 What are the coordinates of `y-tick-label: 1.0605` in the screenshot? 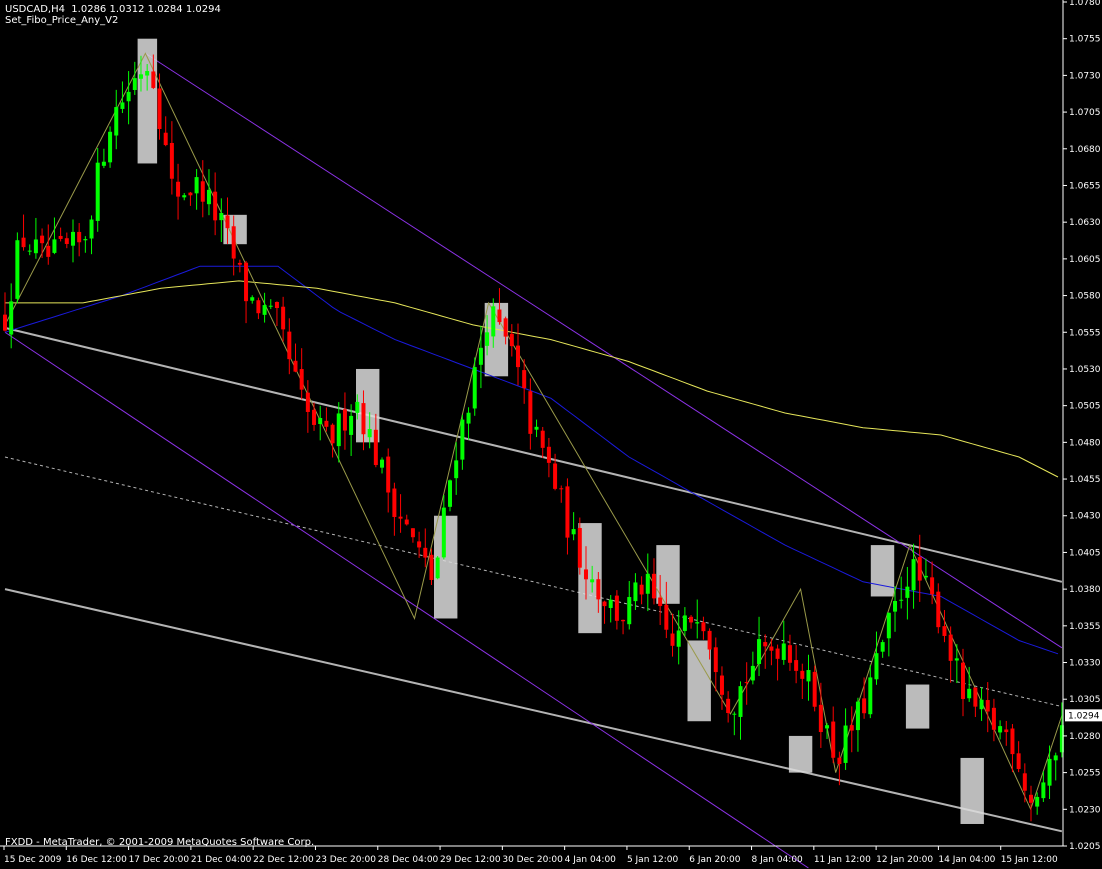 It's located at (1085, 260).